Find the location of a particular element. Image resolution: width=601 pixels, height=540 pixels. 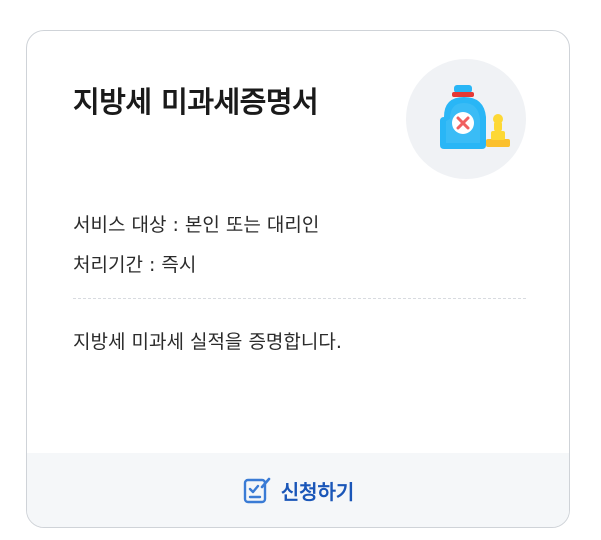

divider is located at coordinates (299, 298).